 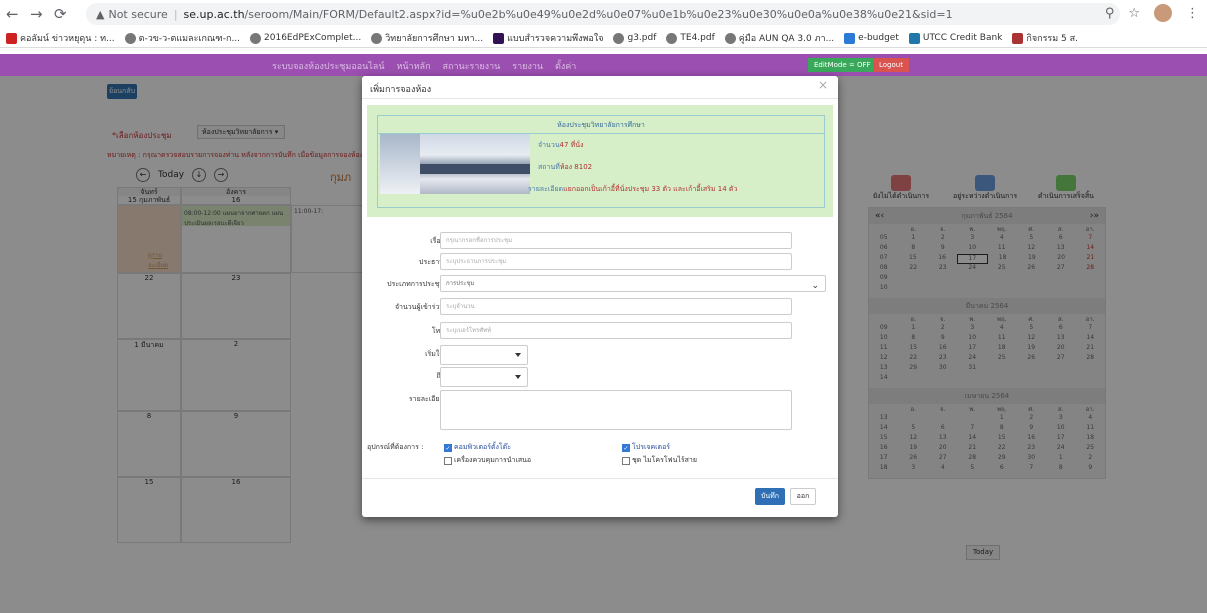 I want to click on modal-title: เพิ่มการจองห้อง, so click(x=401, y=90).